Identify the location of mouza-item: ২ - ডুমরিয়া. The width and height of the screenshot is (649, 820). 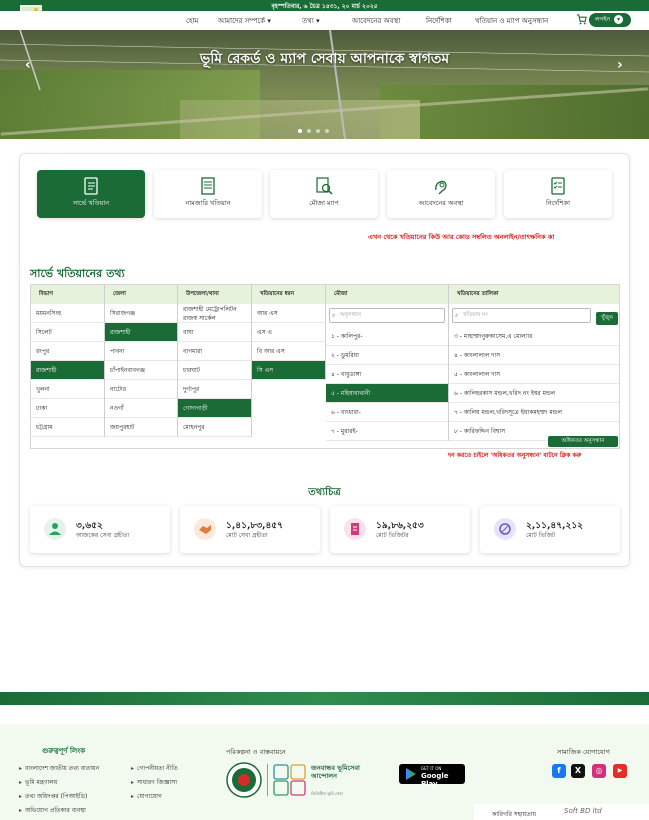
(387, 355).